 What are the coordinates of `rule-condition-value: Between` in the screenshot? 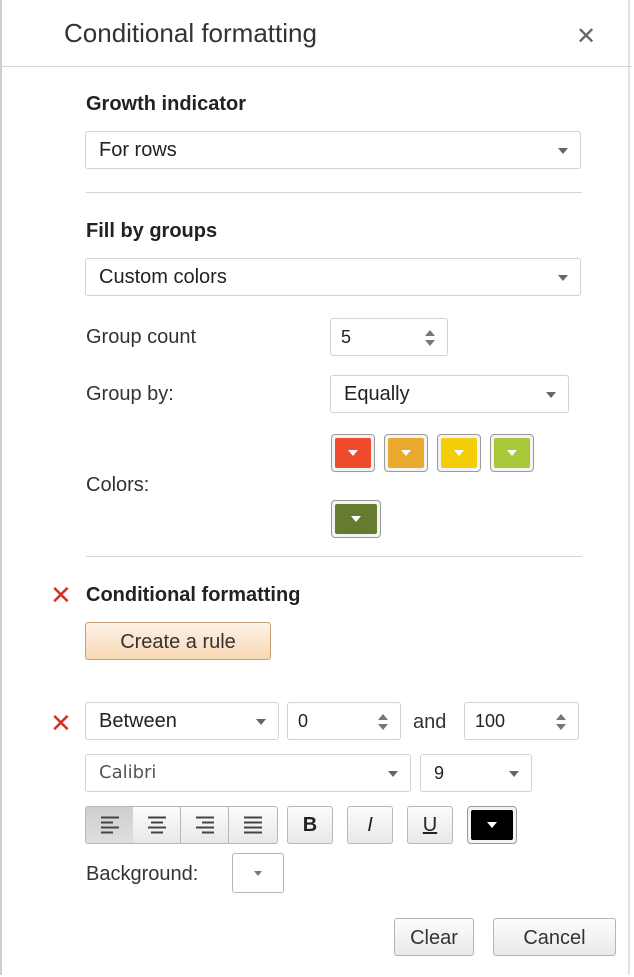 It's located at (138, 721).